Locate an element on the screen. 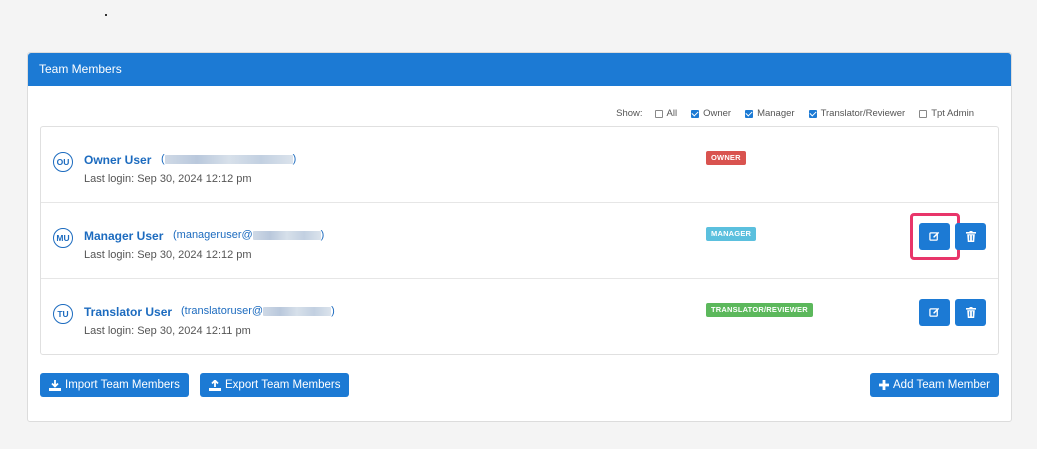  avatar: TU is located at coordinates (63, 314).